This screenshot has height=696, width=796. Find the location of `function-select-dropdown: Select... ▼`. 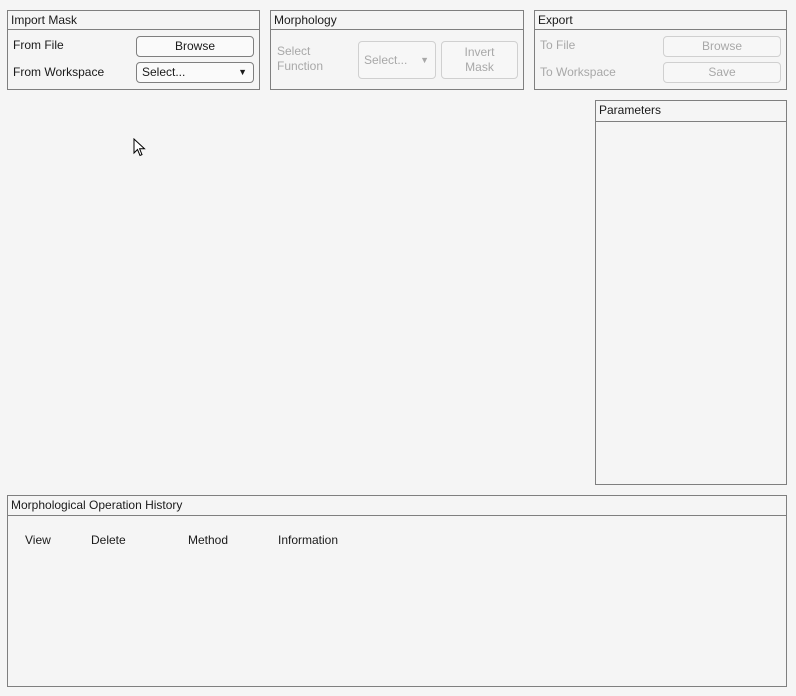

function-select-dropdown: Select... ▼ is located at coordinates (397, 60).